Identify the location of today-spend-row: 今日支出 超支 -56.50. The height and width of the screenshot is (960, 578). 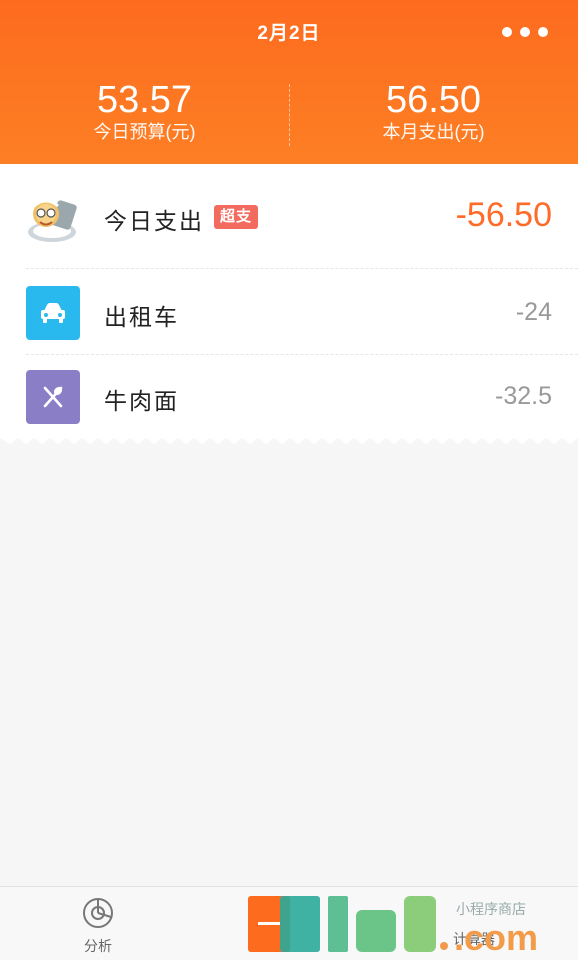
(289, 216).